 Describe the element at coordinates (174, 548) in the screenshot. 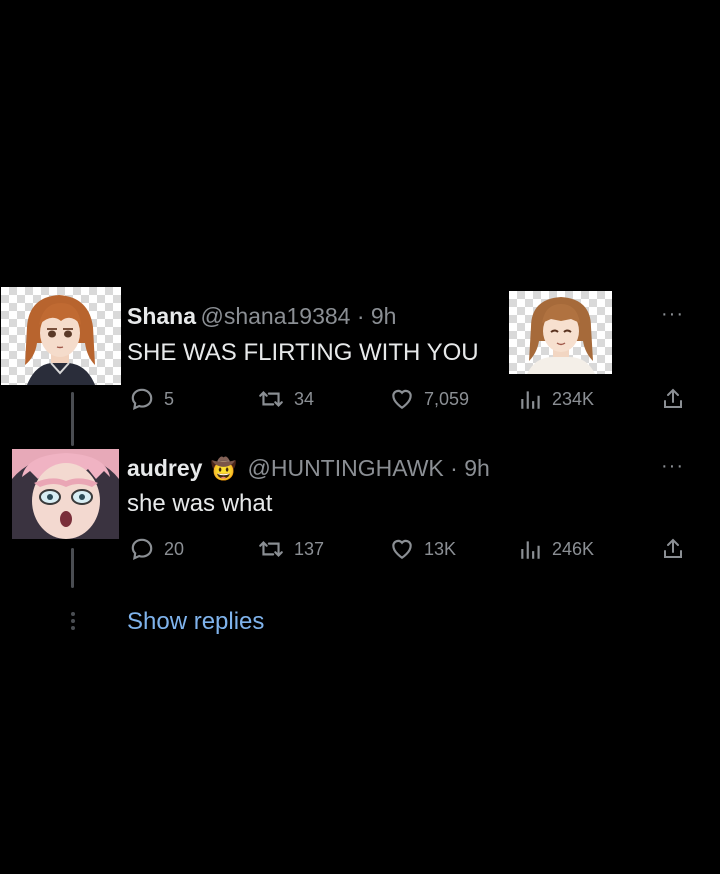

I see `reply-count: 20` at that location.